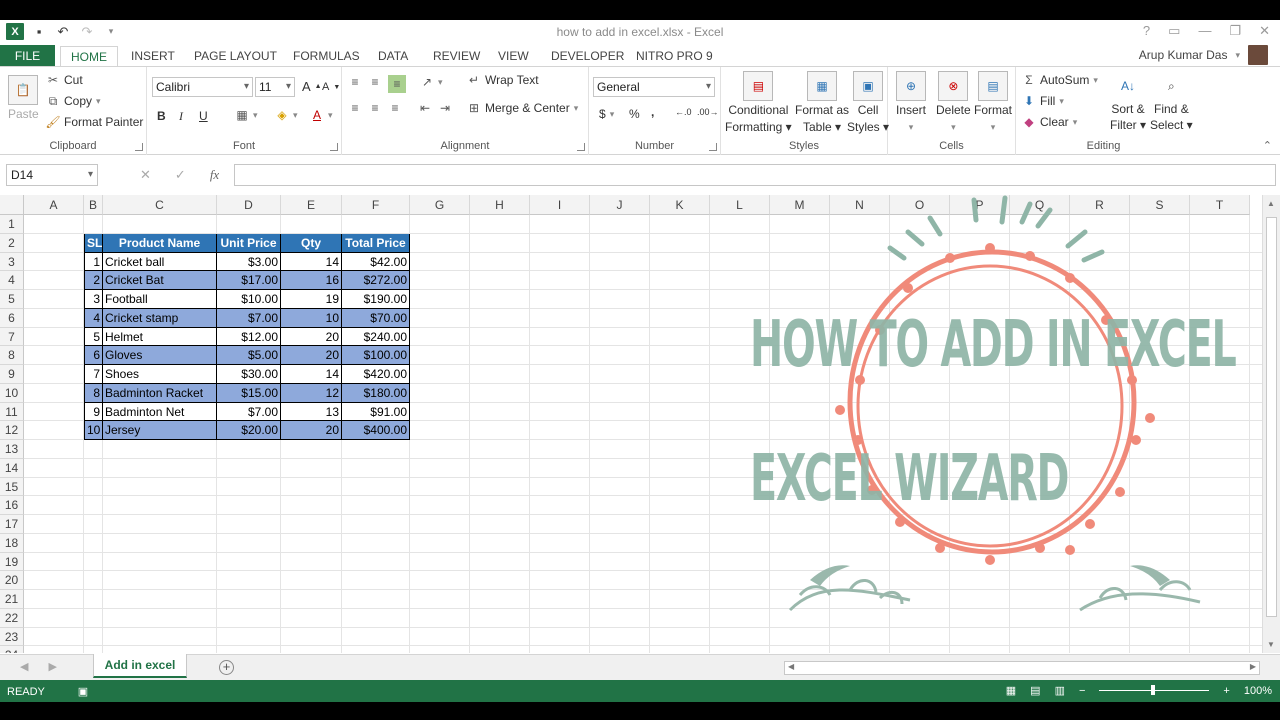 This screenshot has width=1280, height=720. What do you see at coordinates (12, 280) in the screenshot?
I see `row-header: 4` at bounding box center [12, 280].